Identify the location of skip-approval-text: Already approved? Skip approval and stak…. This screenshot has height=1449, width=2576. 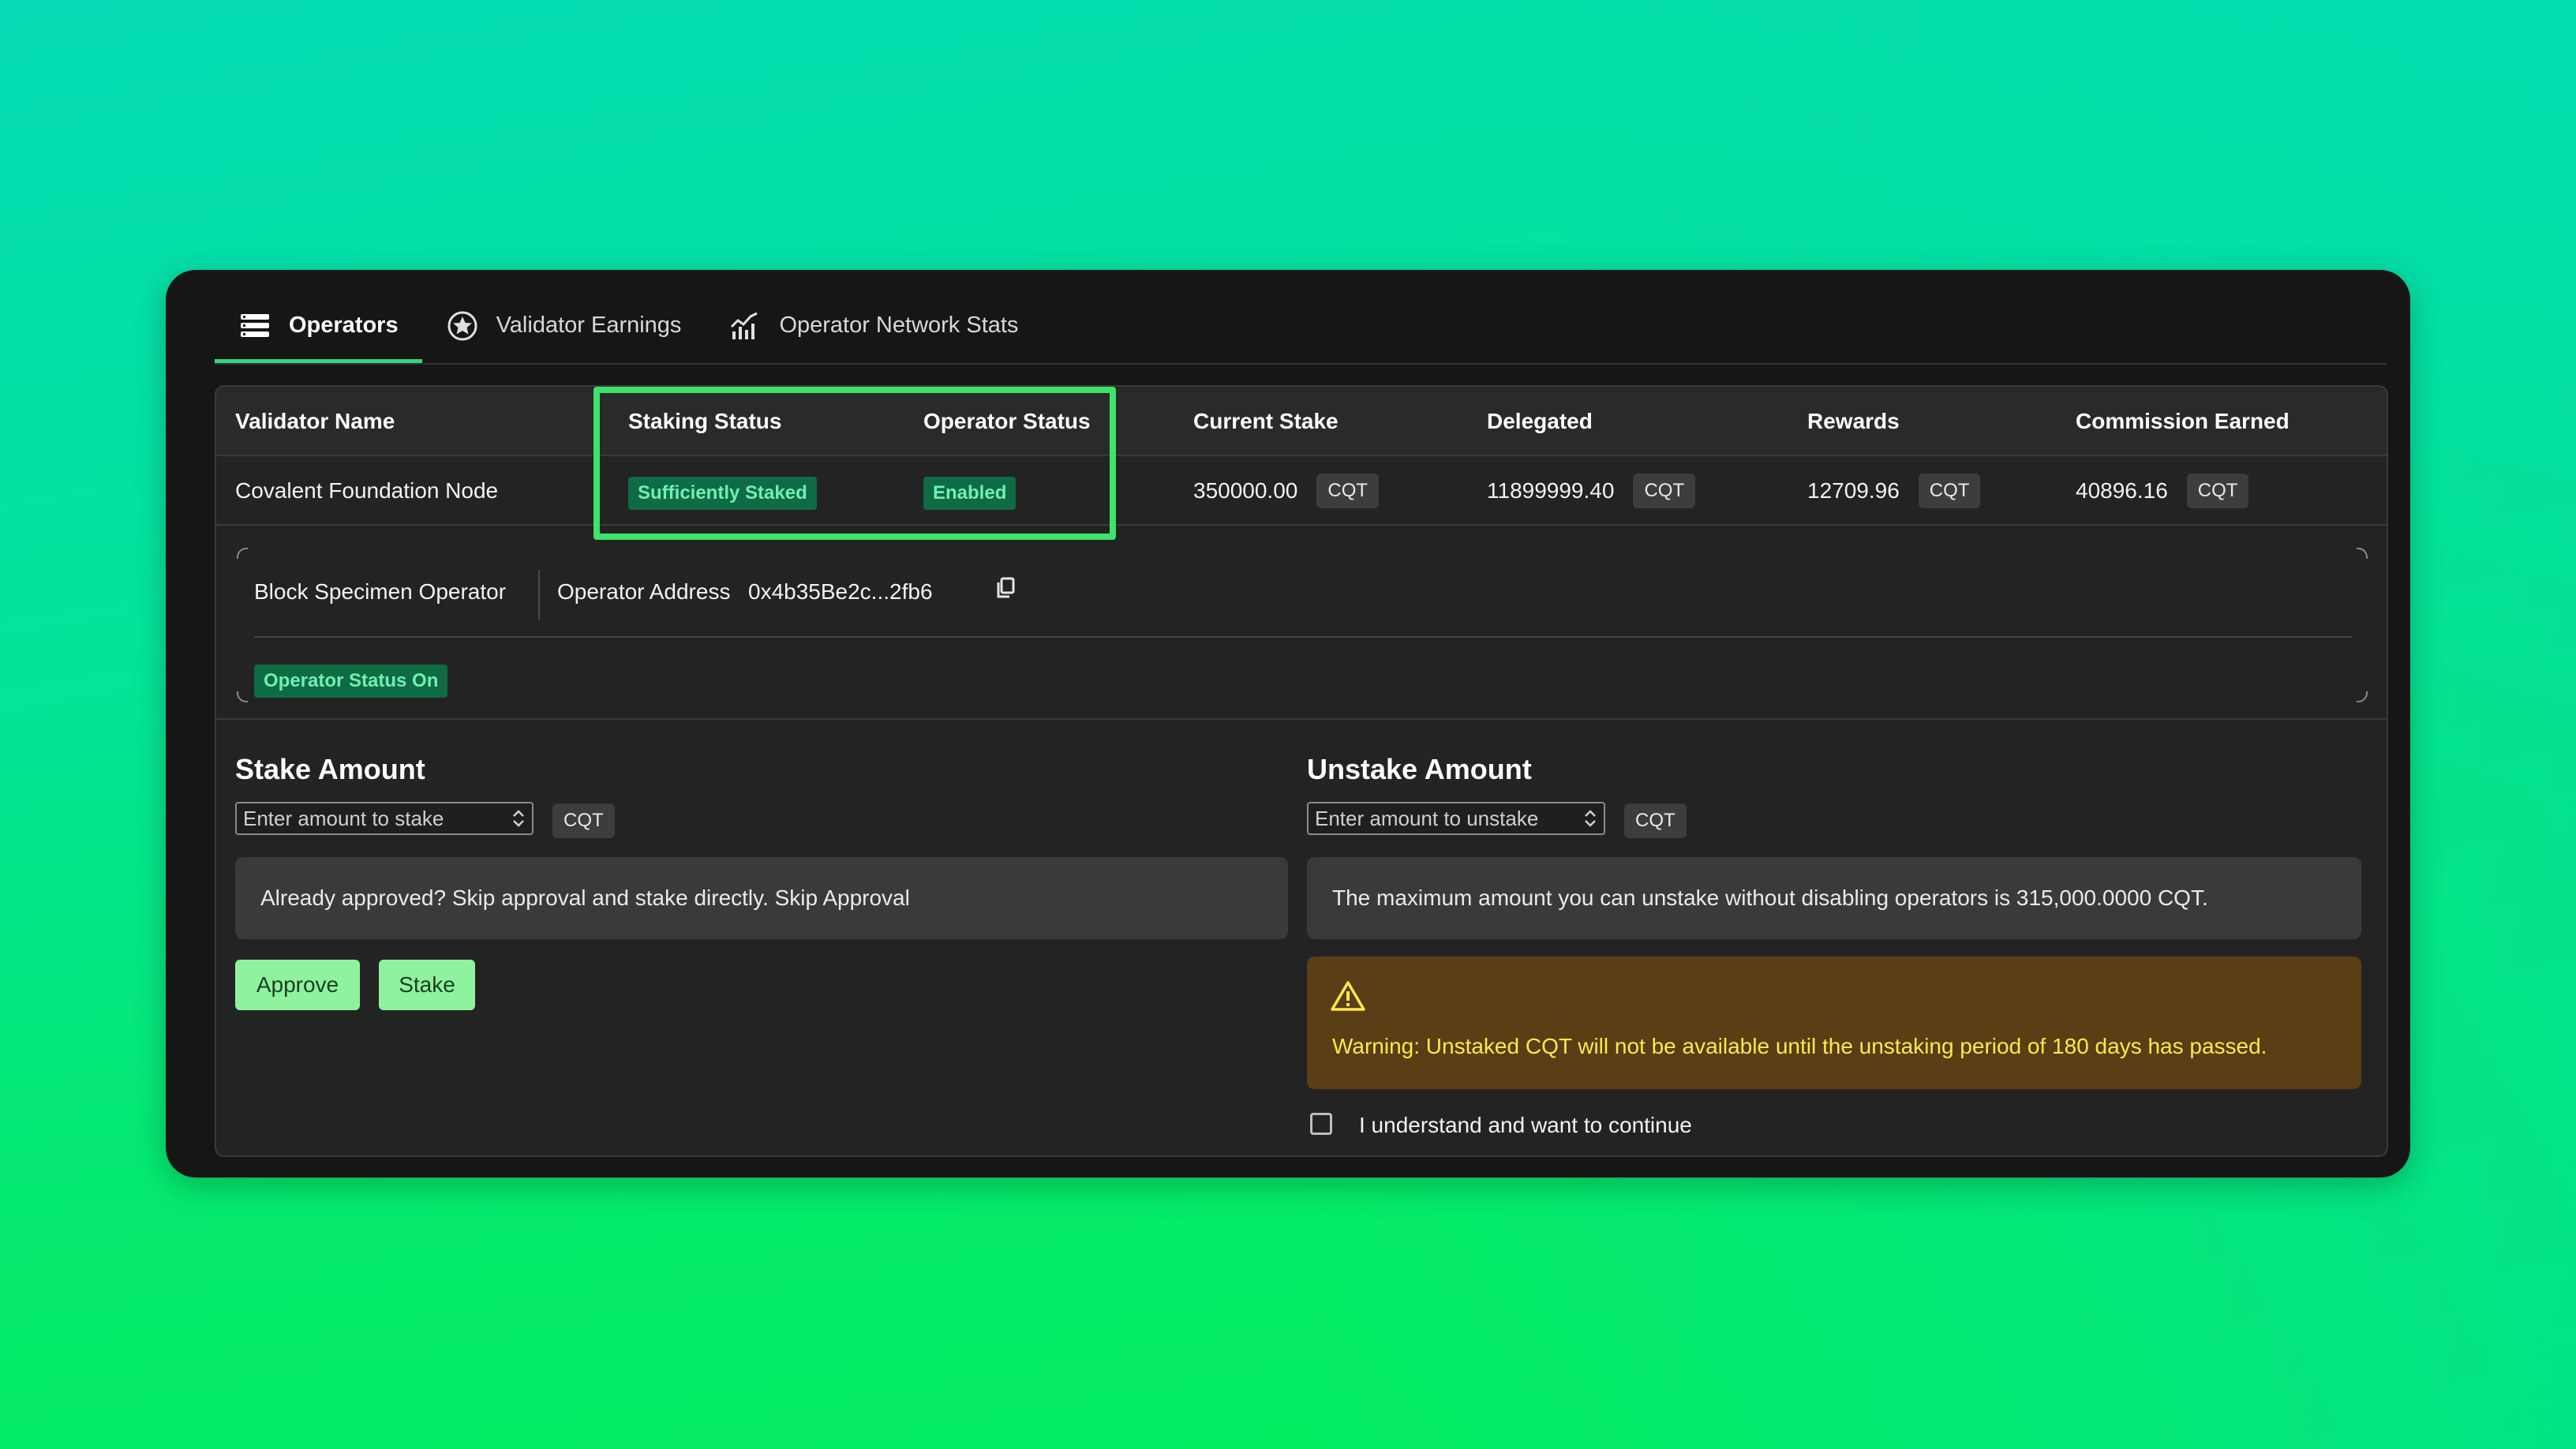
(585, 898).